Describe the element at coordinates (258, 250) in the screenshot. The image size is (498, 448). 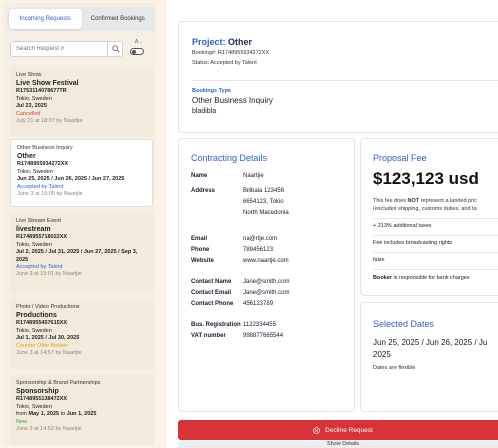
I see `field-value: 789456123` at that location.